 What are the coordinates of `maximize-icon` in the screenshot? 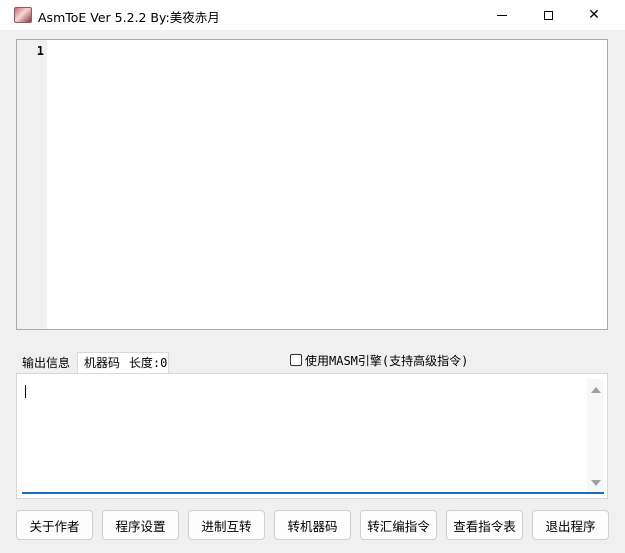 It's located at (548, 15).